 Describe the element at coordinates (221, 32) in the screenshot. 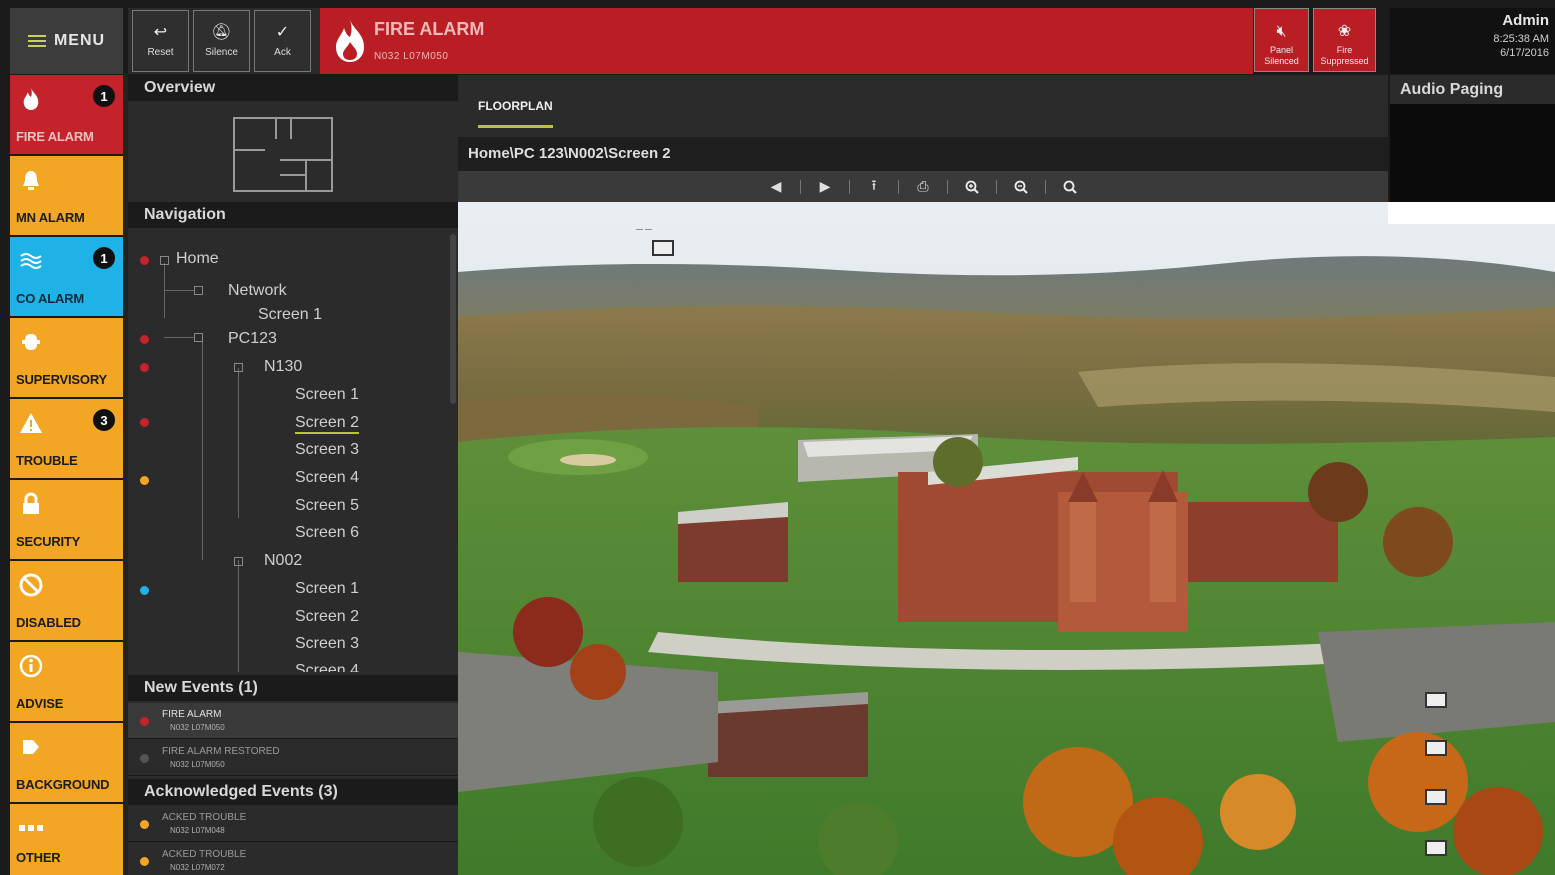

I see `silence-icon: 🔕︎` at that location.